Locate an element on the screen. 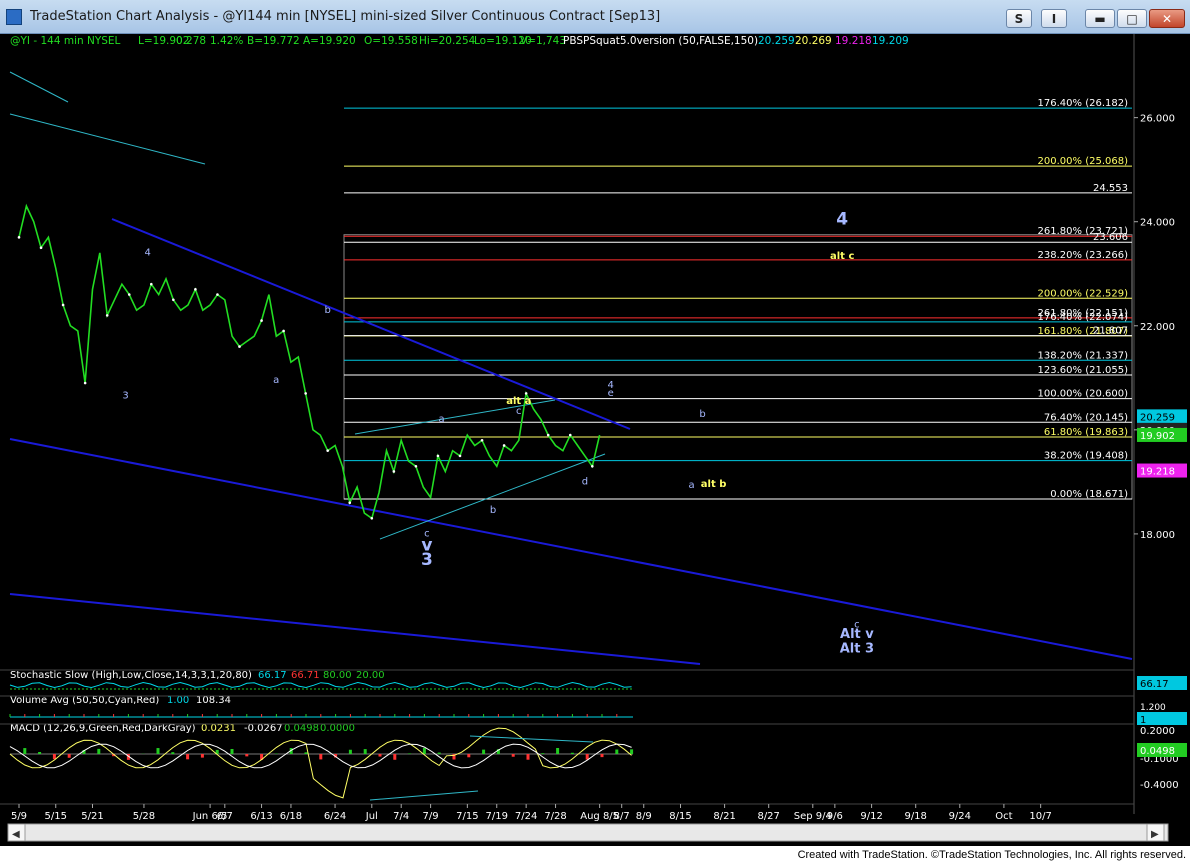 The image size is (1190, 864). fib-level-label: 0.00% (18.671) is located at coordinates (1089, 494).